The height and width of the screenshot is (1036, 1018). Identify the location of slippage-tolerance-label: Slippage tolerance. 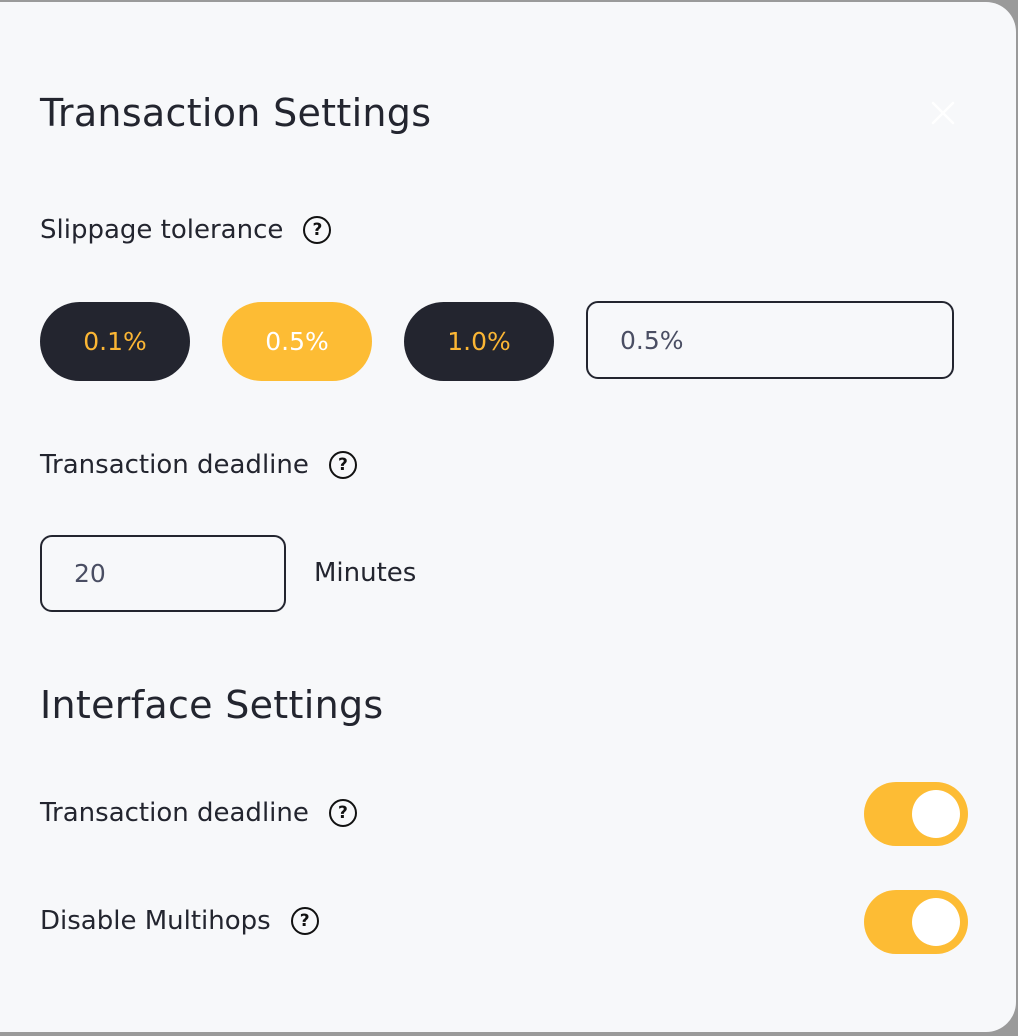
(162, 230).